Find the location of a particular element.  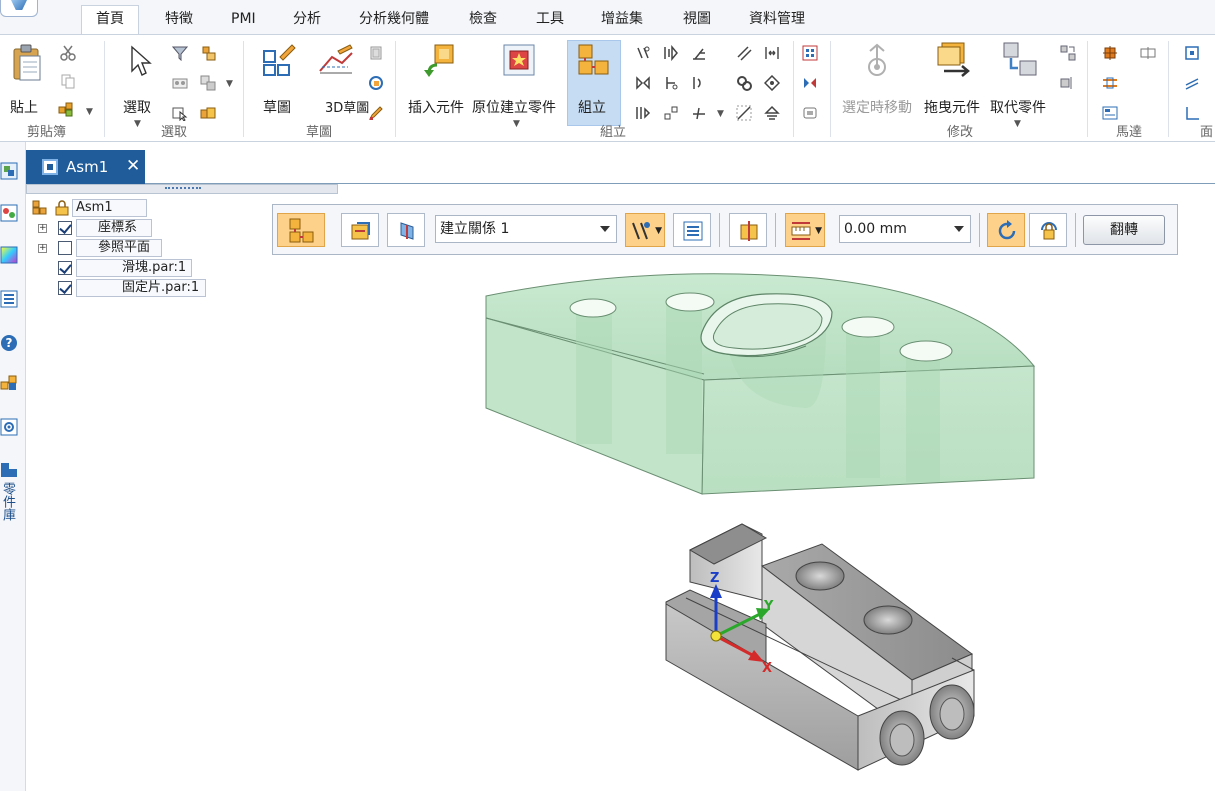

select-arrow-icon is located at coordinates (140, 61).